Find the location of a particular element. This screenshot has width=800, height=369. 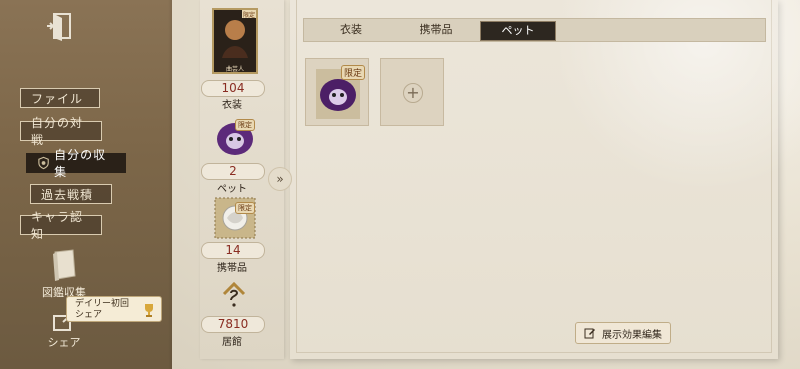

daily-share-text: デイリー初回シェア is located at coordinates (102, 309).